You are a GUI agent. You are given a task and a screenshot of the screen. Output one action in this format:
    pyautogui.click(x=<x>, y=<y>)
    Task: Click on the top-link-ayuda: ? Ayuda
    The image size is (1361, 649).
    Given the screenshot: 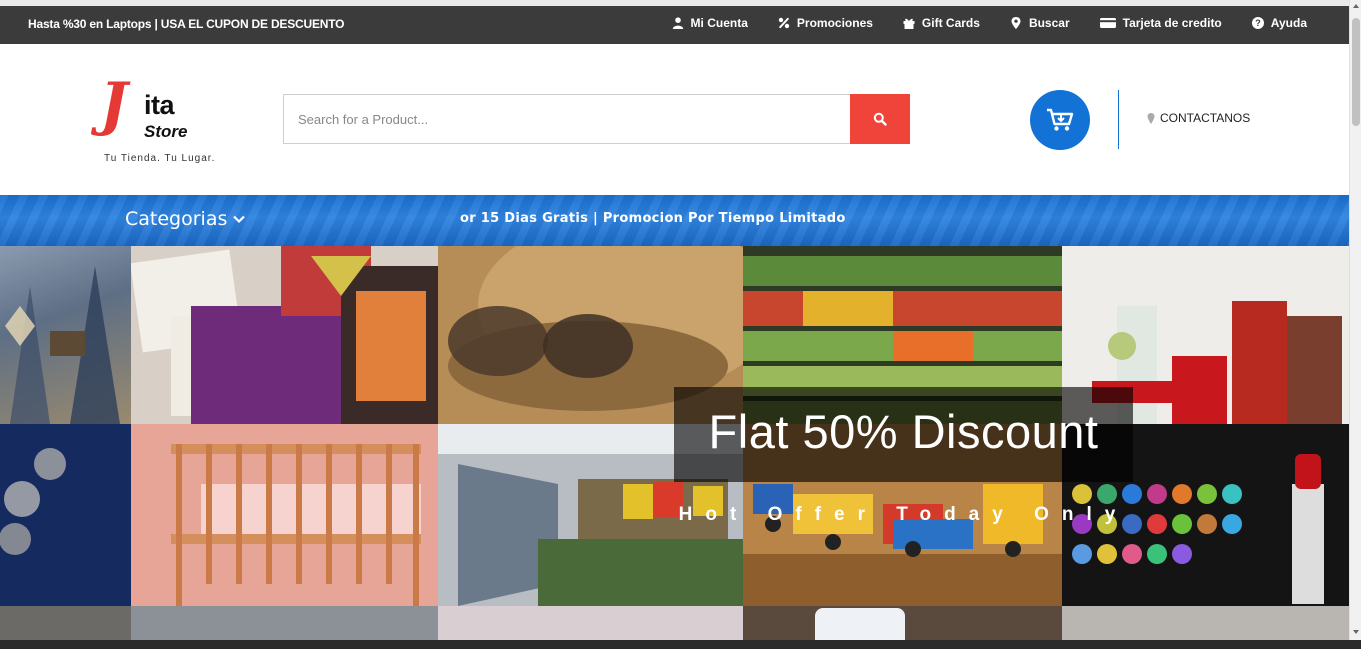 What is the action you would take?
    pyautogui.click(x=1279, y=23)
    